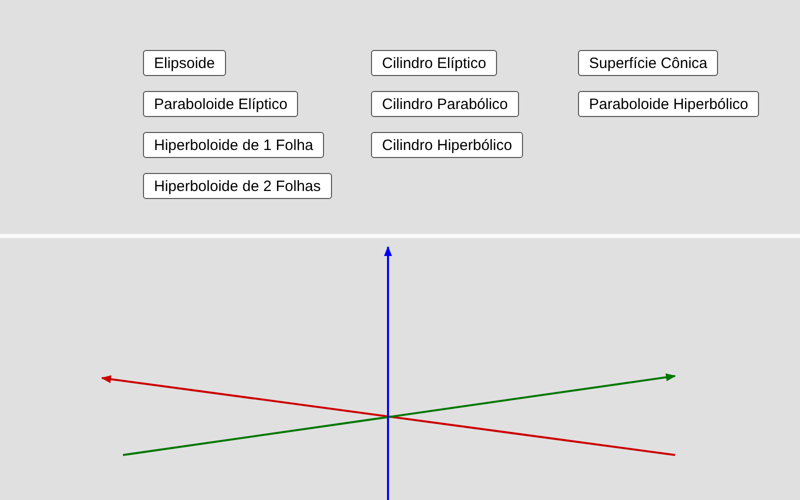 This screenshot has height=500, width=800. Describe the element at coordinates (447, 145) in the screenshot. I see `surface-button: Cilindro Hiperbólico` at that location.